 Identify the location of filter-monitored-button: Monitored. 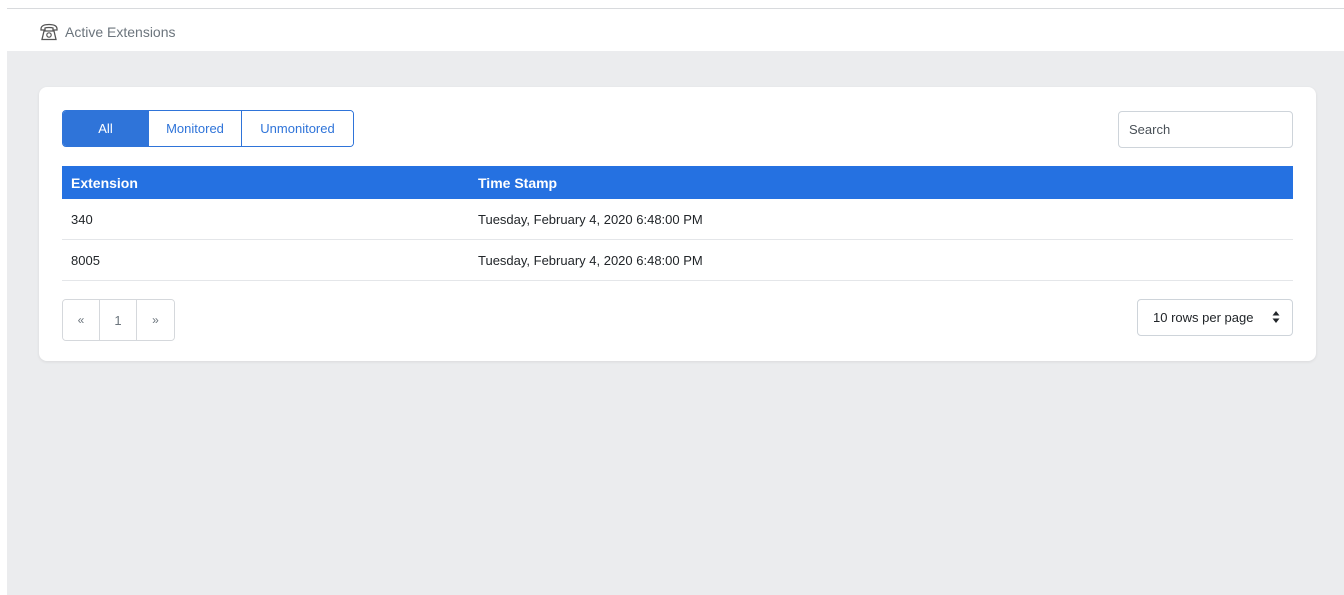
(195, 128).